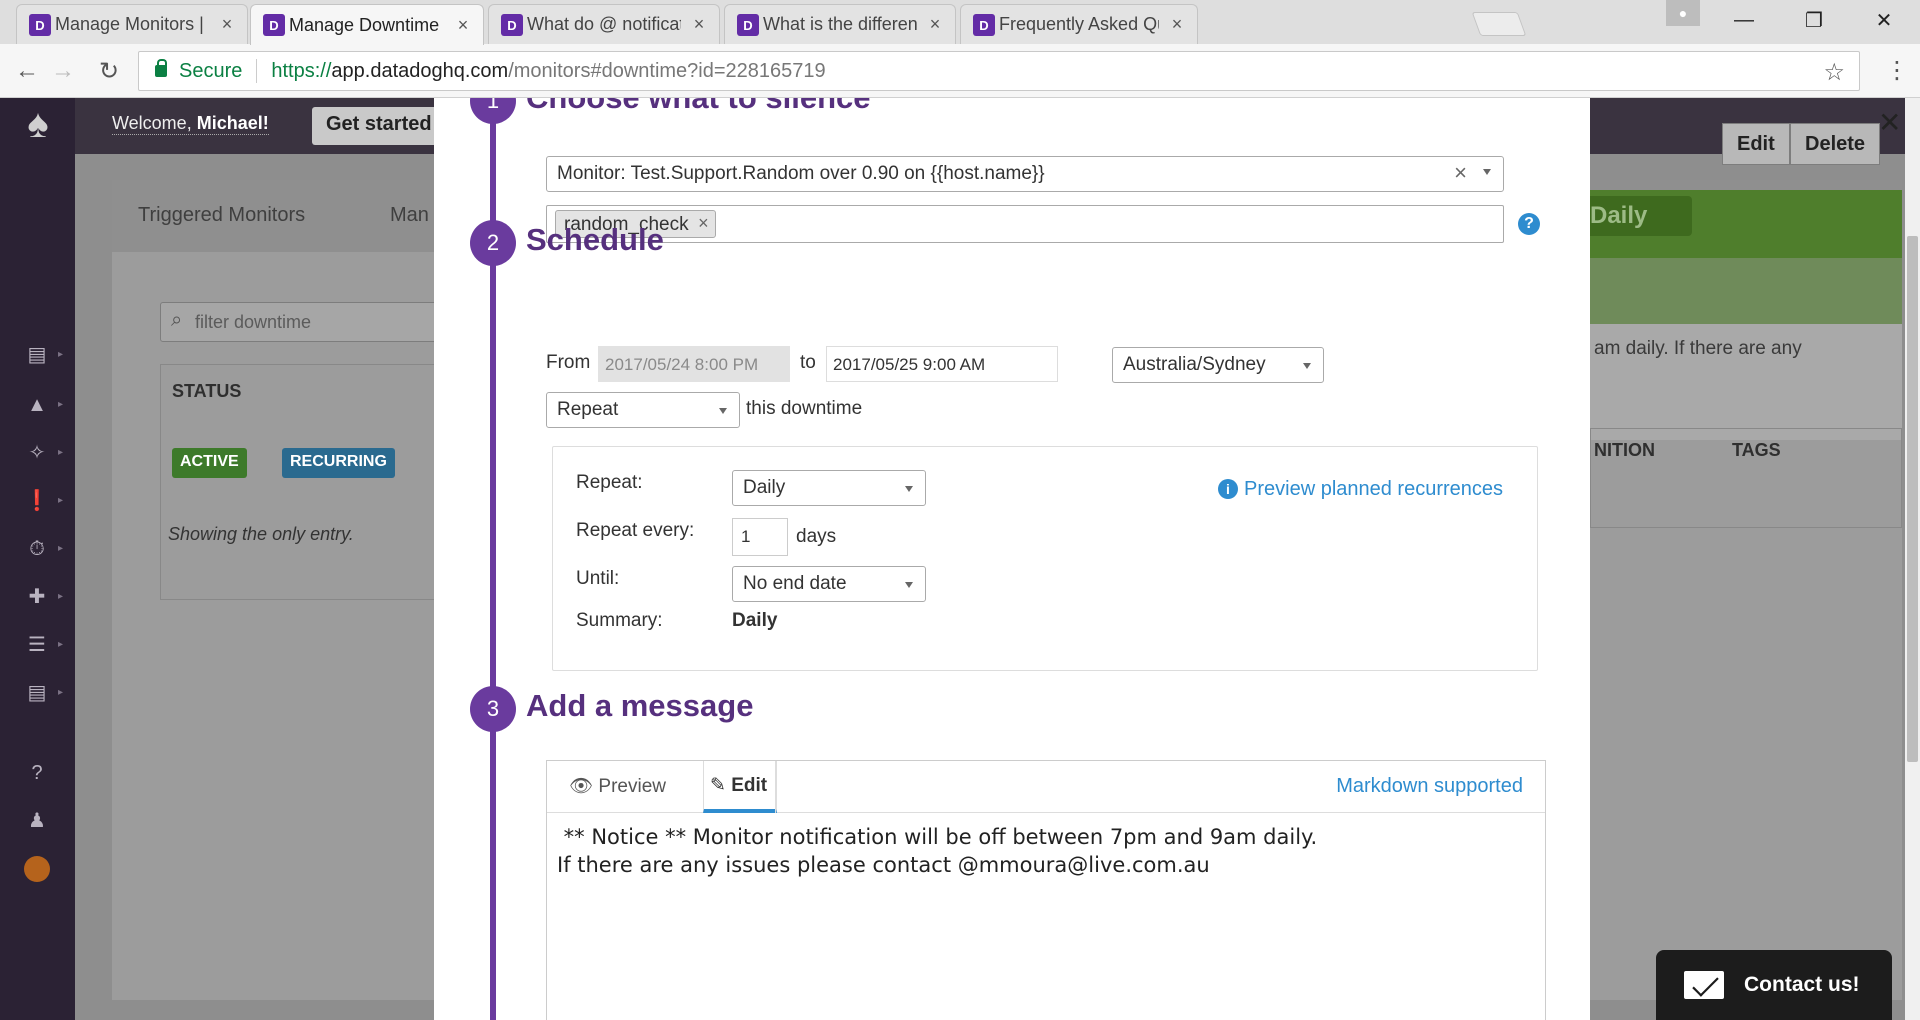  Describe the element at coordinates (1460, 173) in the screenshot. I see `clear-selection-icon: ×` at that location.